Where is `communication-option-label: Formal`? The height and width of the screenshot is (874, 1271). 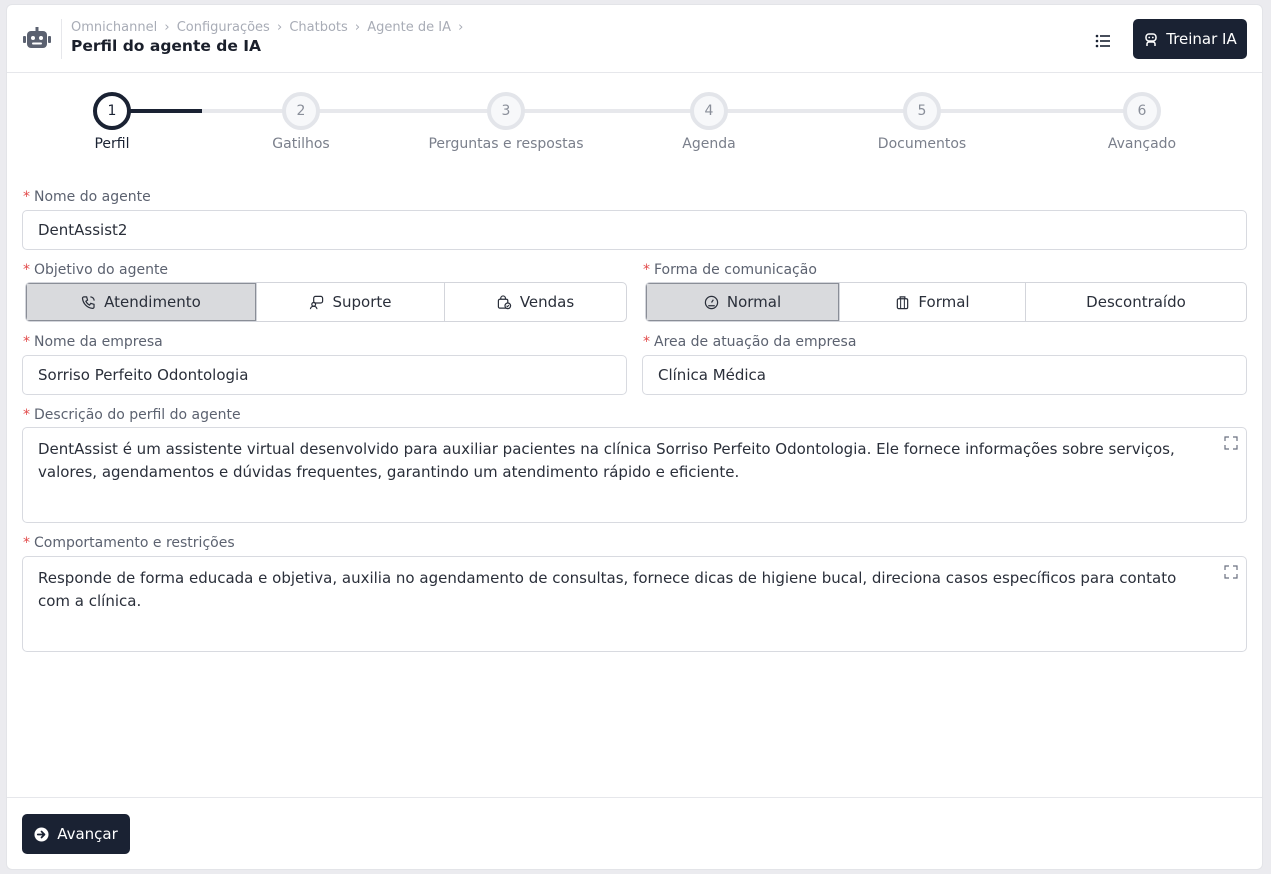
communication-option-label: Formal is located at coordinates (944, 302).